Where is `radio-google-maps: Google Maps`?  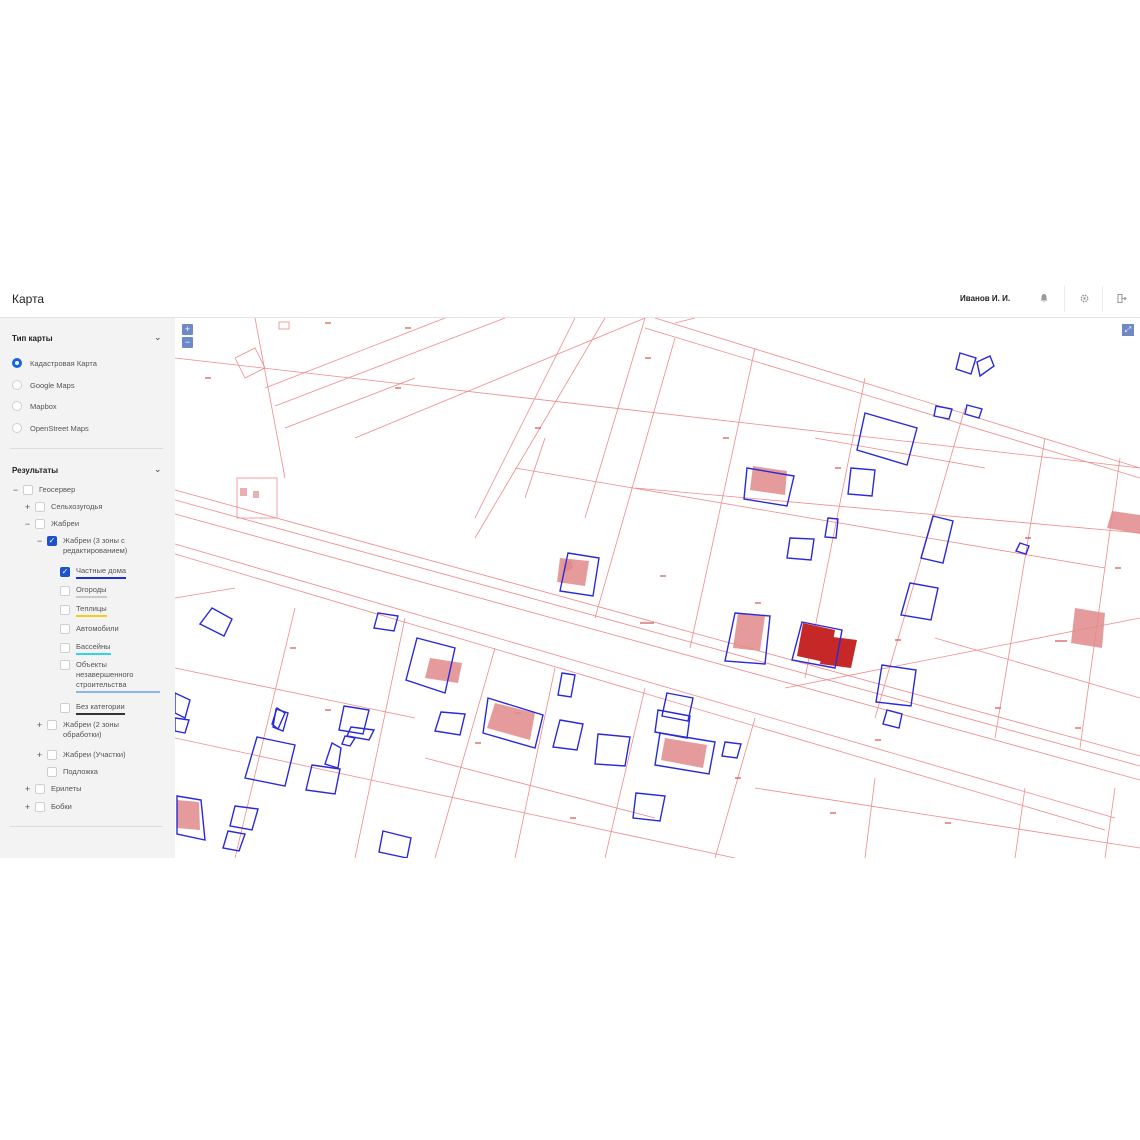 radio-google-maps: Google Maps is located at coordinates (43, 385).